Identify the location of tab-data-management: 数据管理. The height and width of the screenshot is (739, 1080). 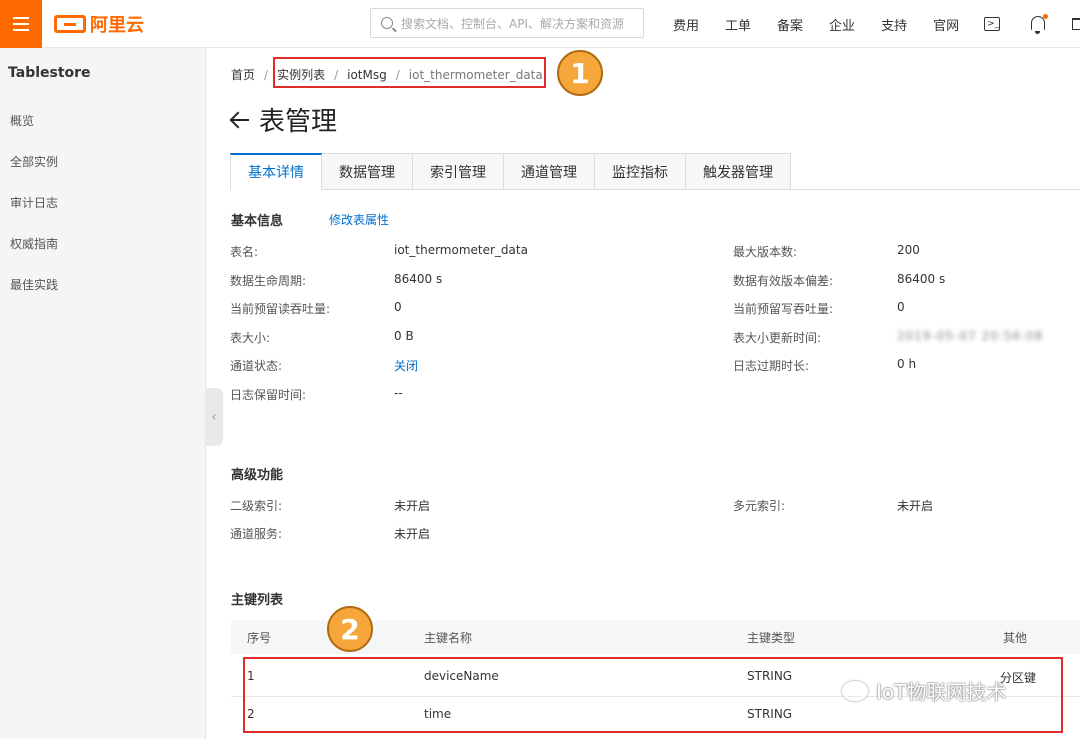
(367, 171).